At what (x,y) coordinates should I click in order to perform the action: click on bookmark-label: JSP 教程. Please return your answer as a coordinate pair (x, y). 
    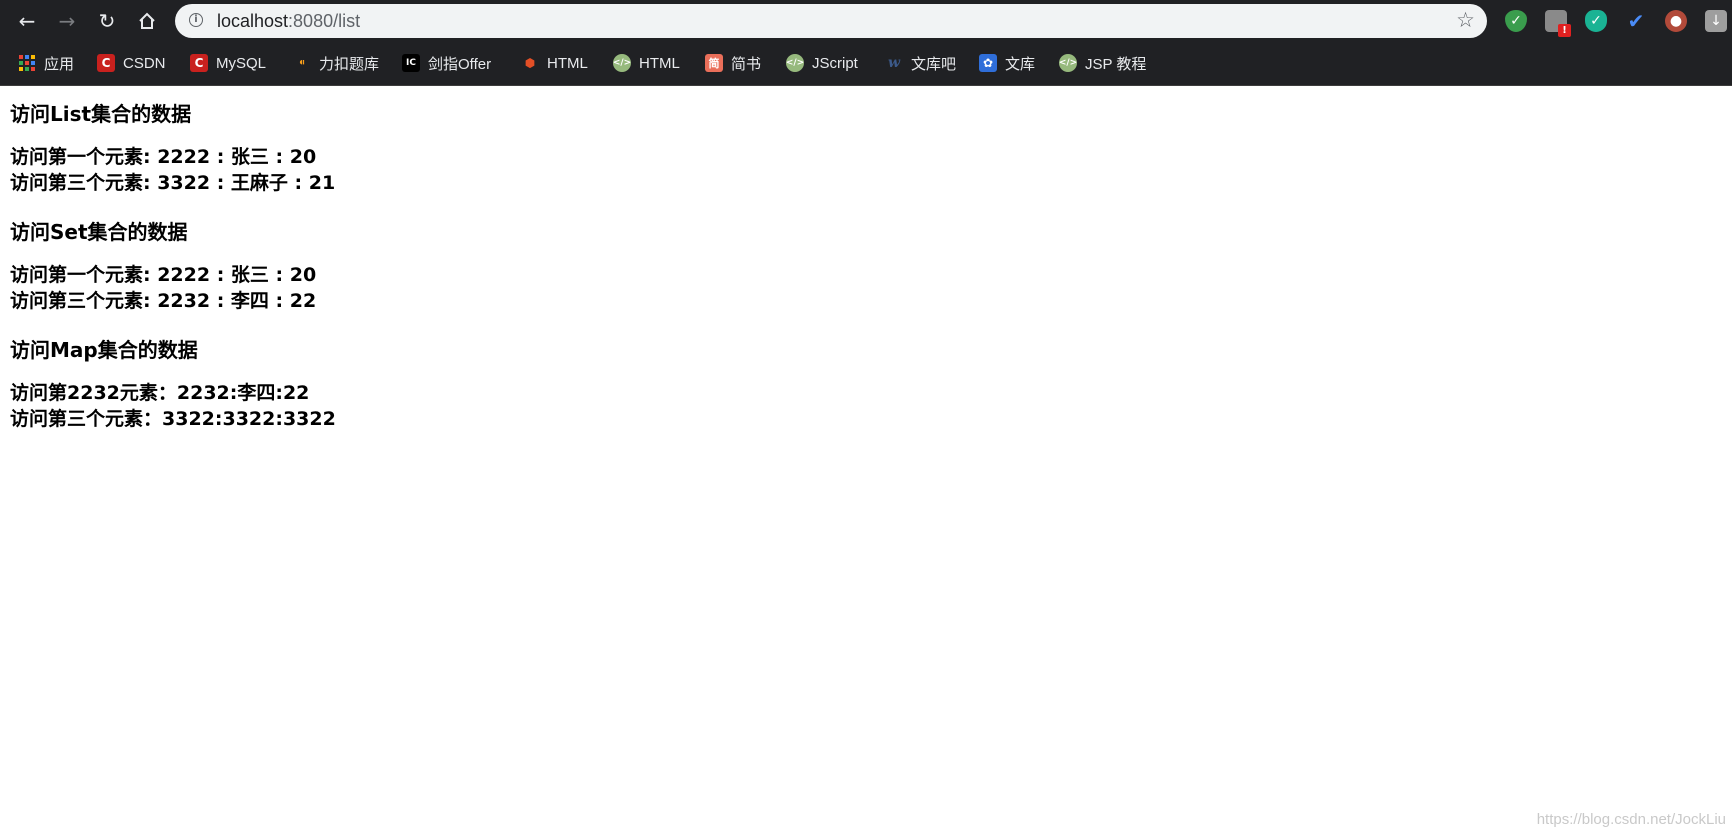
    Looking at the image, I should click on (1116, 64).